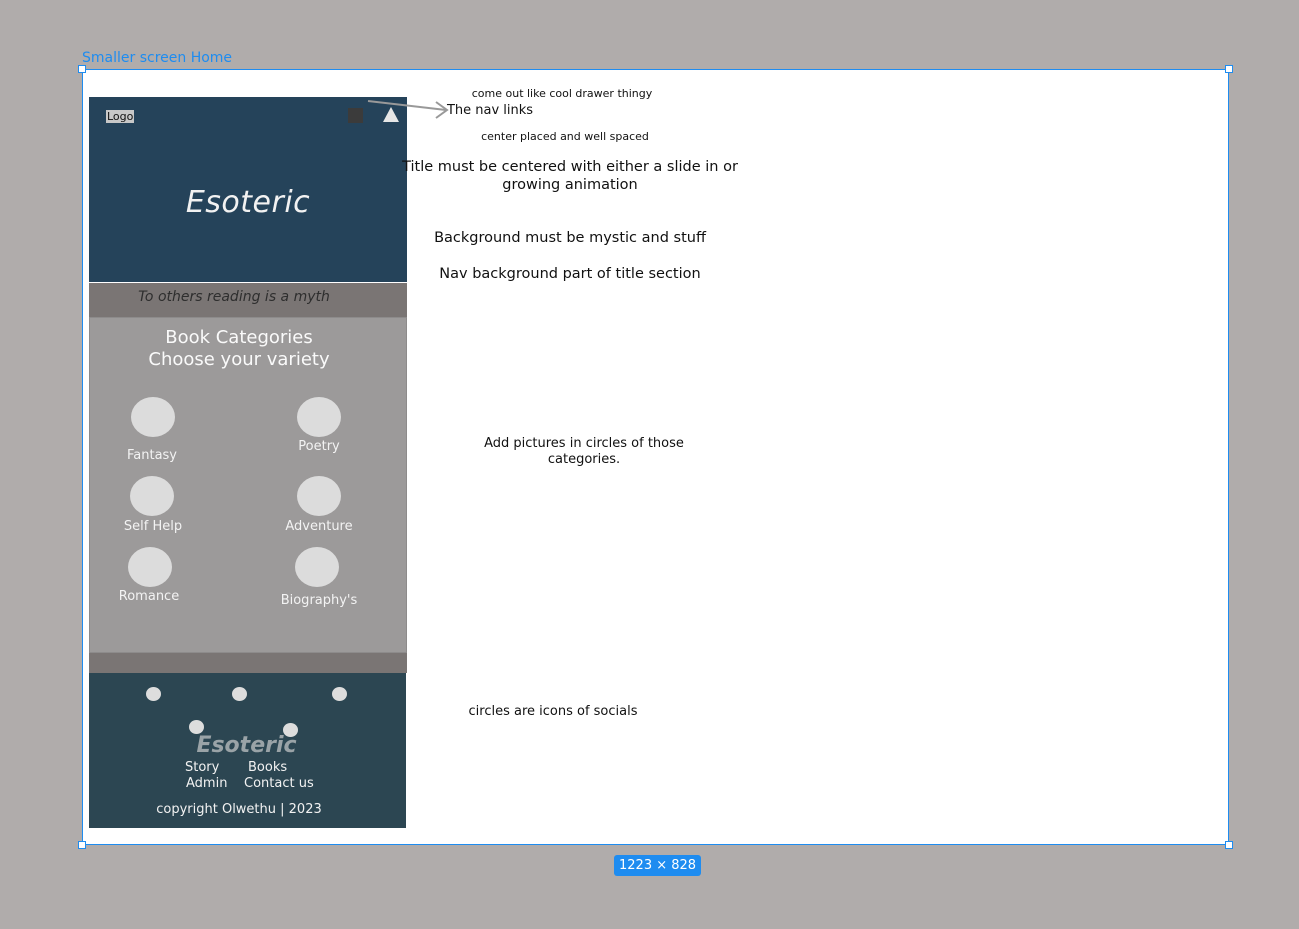 Image resolution: width=1299 pixels, height=929 pixels. What do you see at coordinates (584, 443) in the screenshot?
I see `annotation-pictures-line1: Add pictures in circles of those` at bounding box center [584, 443].